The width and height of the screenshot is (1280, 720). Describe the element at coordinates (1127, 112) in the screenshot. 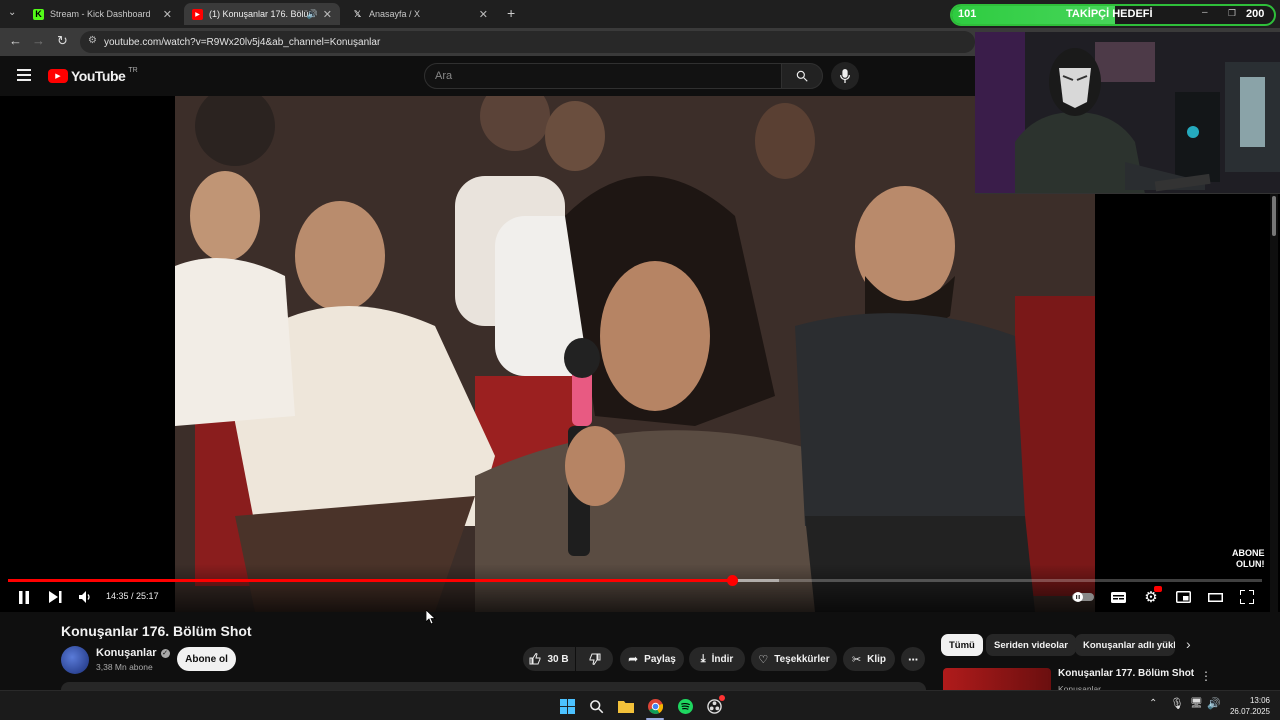

I see `webcam-scene-image` at that location.